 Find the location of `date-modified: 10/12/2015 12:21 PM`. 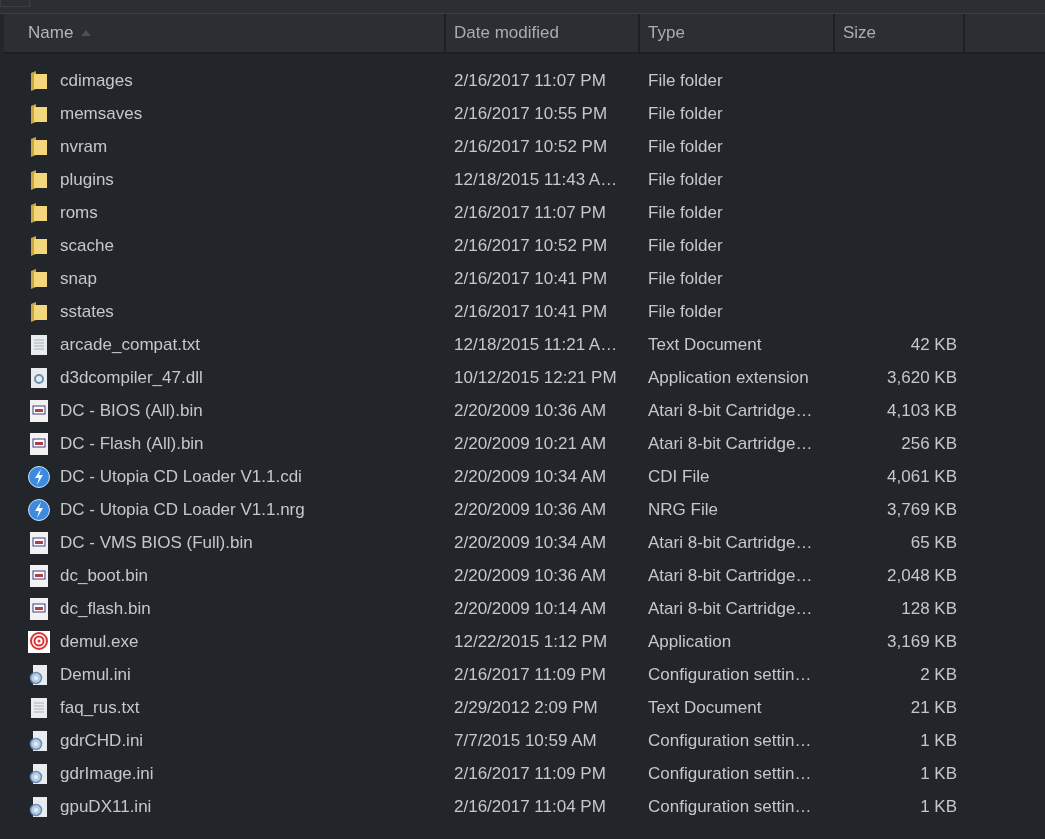

date-modified: 10/12/2015 12:21 PM is located at coordinates (535, 377).